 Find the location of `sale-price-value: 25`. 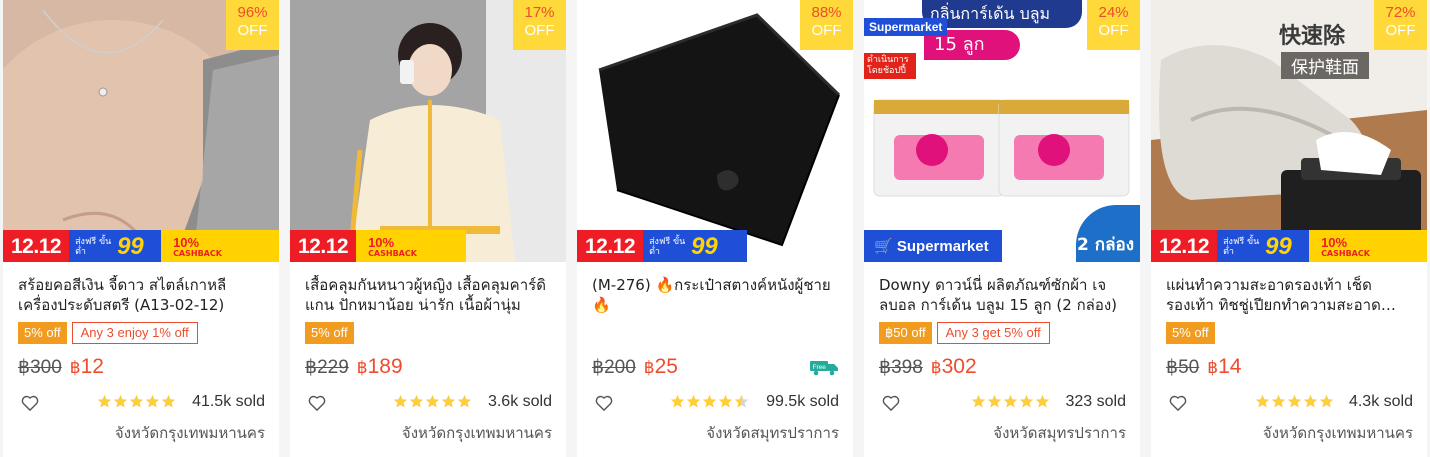

sale-price-value: 25 is located at coordinates (666, 366).